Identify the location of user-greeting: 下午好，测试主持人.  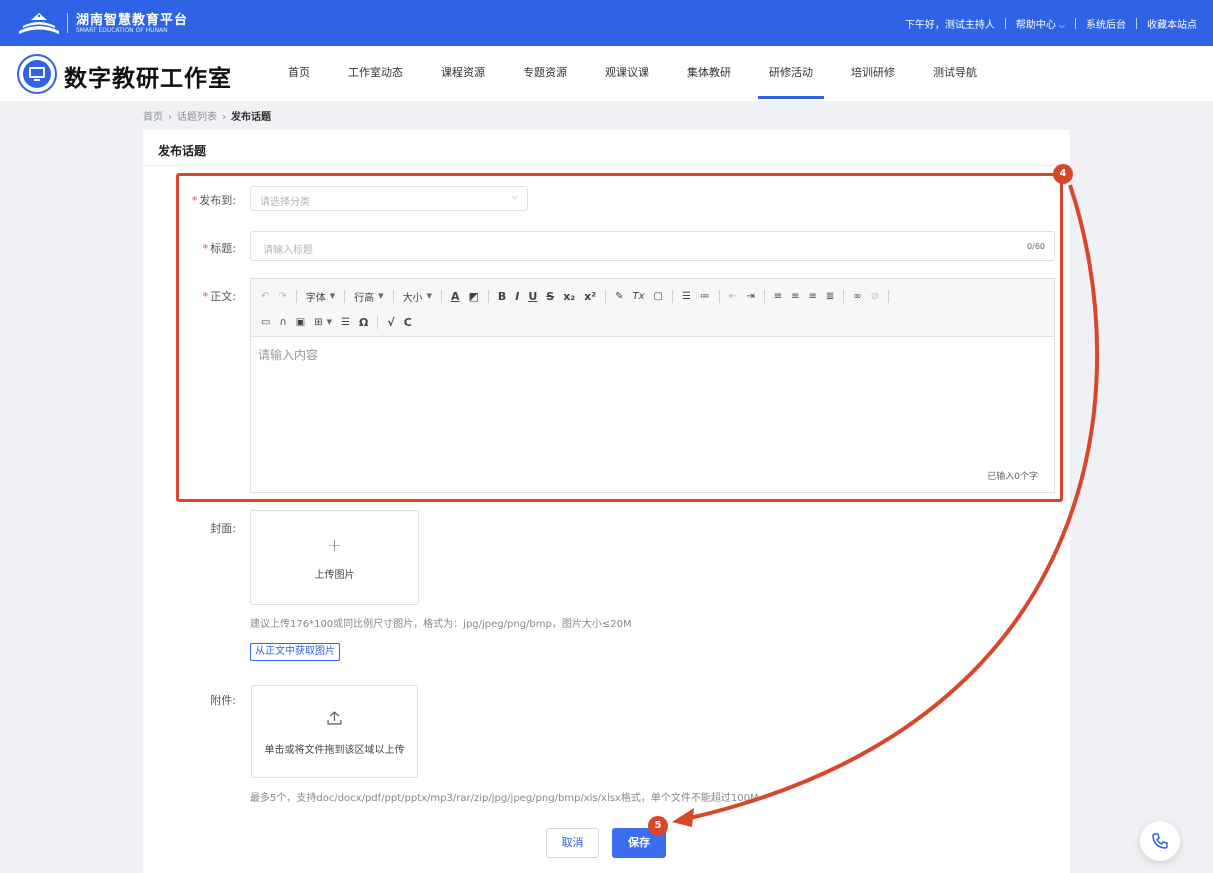
(950, 23).